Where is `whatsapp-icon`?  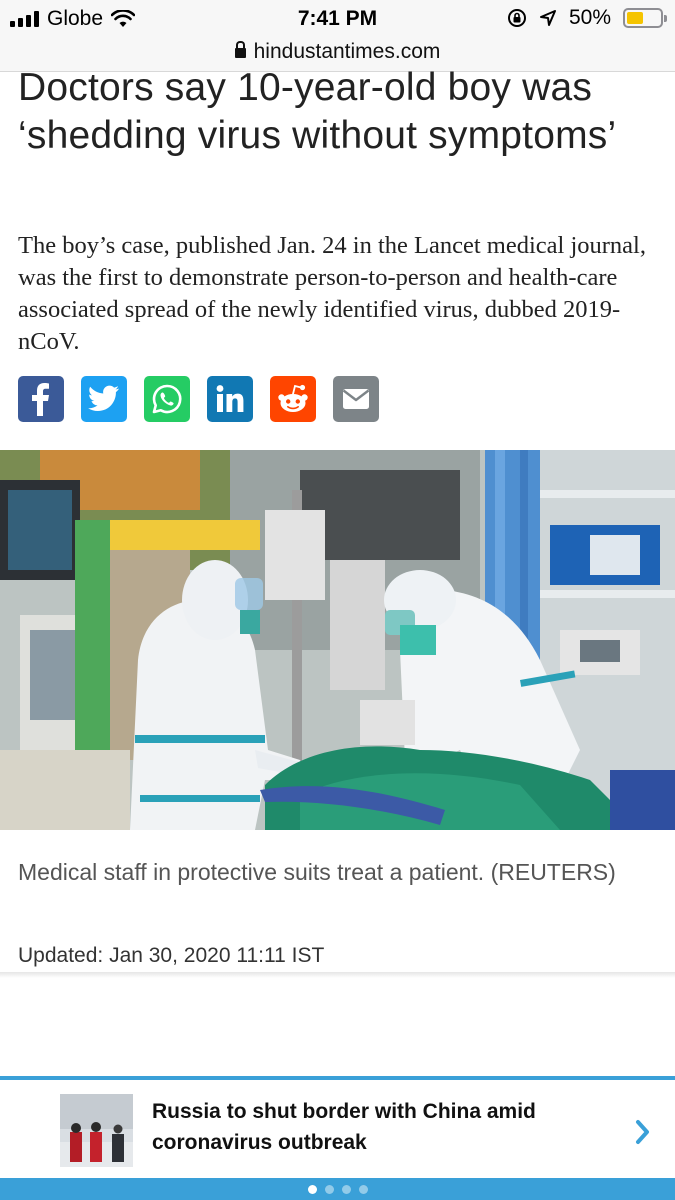
whatsapp-icon is located at coordinates (167, 399).